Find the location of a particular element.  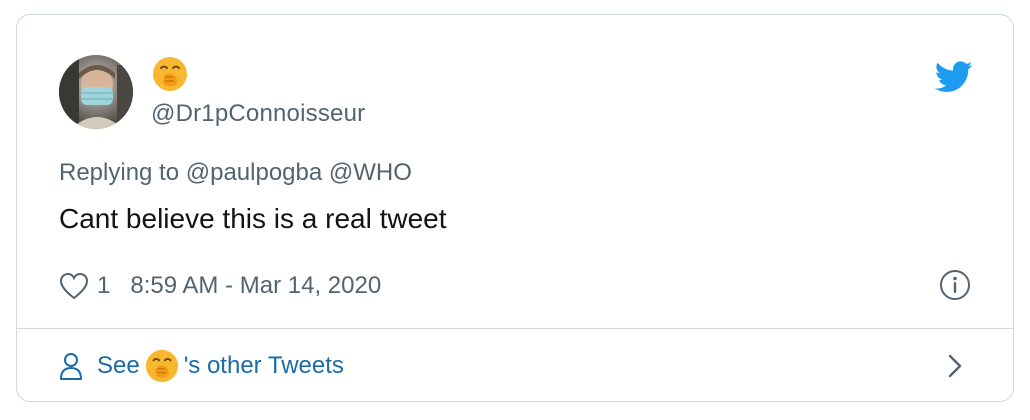

info-icon is located at coordinates (955, 285).